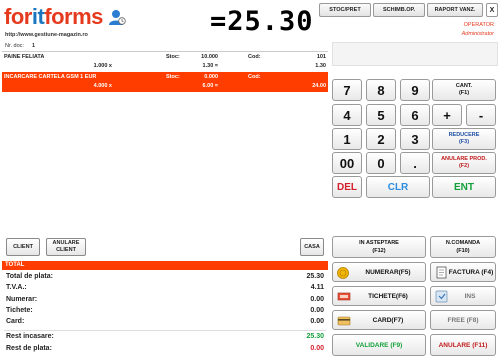 The width and height of the screenshot is (500, 360). I want to click on ins-label: INS, so click(470, 296).